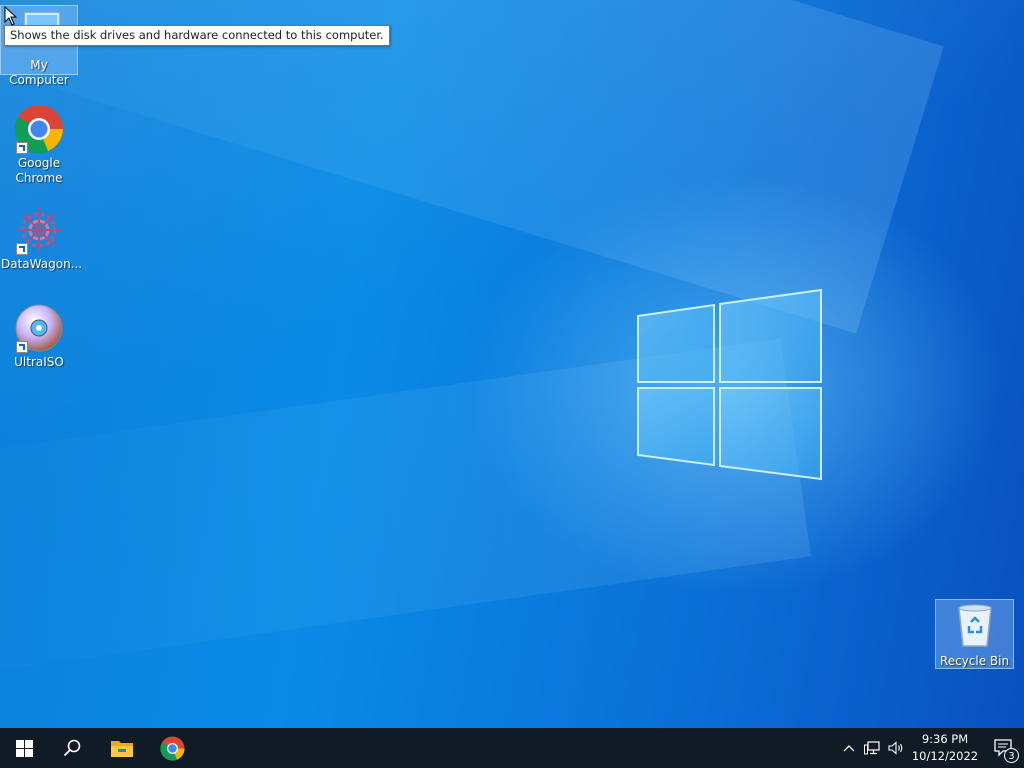 The height and width of the screenshot is (768, 1024). I want to click on clock: 9:36 PM 10/12/2022, so click(945, 748).